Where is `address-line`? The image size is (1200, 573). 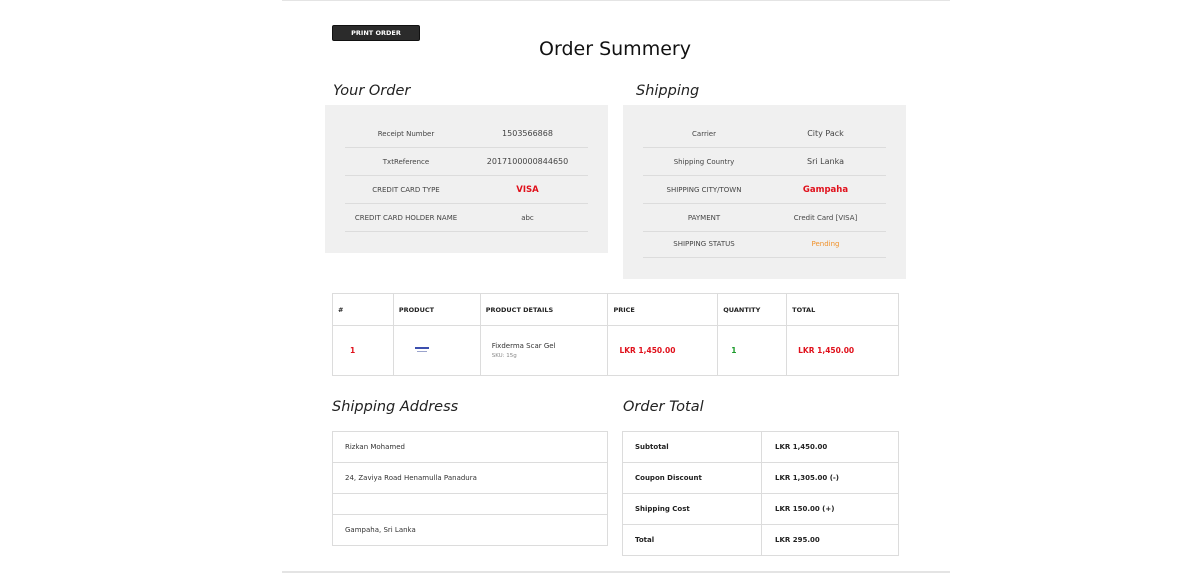 address-line is located at coordinates (470, 504).